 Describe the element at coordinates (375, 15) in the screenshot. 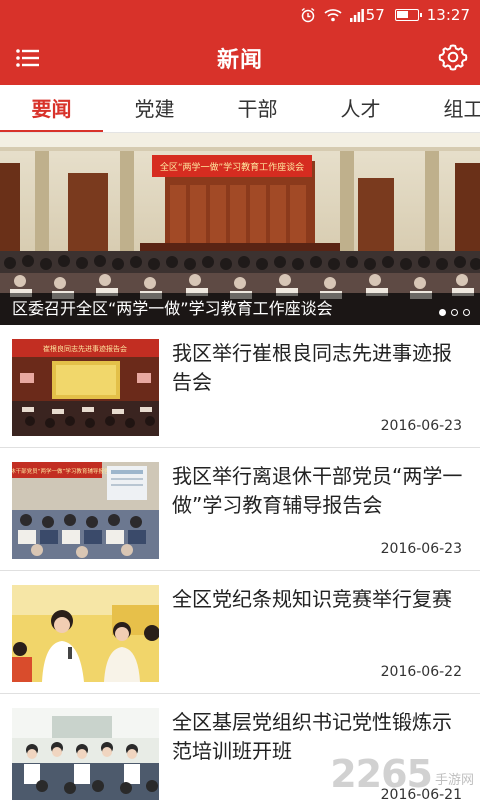

I see `signal-strength: 57` at that location.